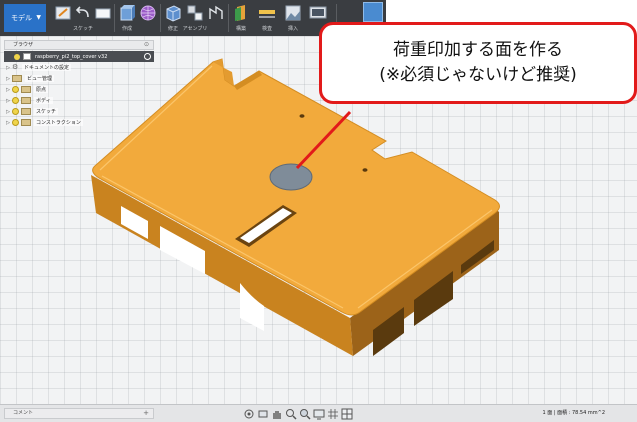  Describe the element at coordinates (573, 413) in the screenshot. I see `measure-readout: 1 面 | 面積 : 78.54 mm^2` at that location.